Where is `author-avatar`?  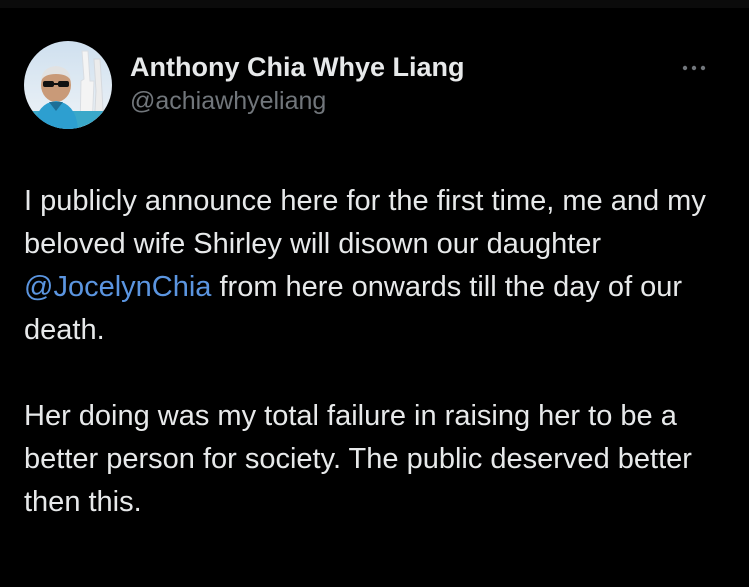
author-avatar is located at coordinates (68, 85).